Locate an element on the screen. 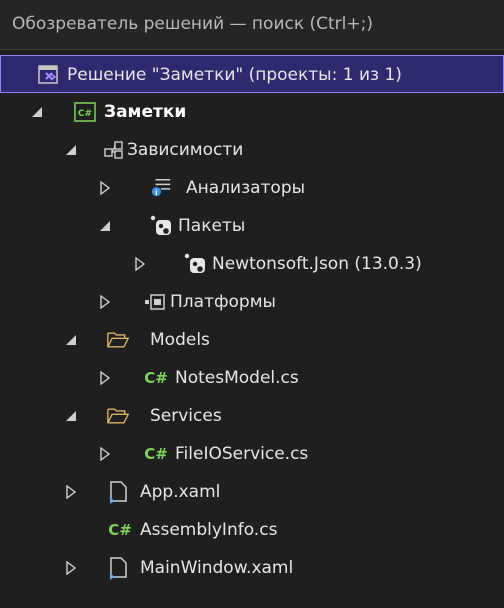  tree-item-assemblyinfo-cs: C# AssemblyInfo.cs is located at coordinates (252, 530).